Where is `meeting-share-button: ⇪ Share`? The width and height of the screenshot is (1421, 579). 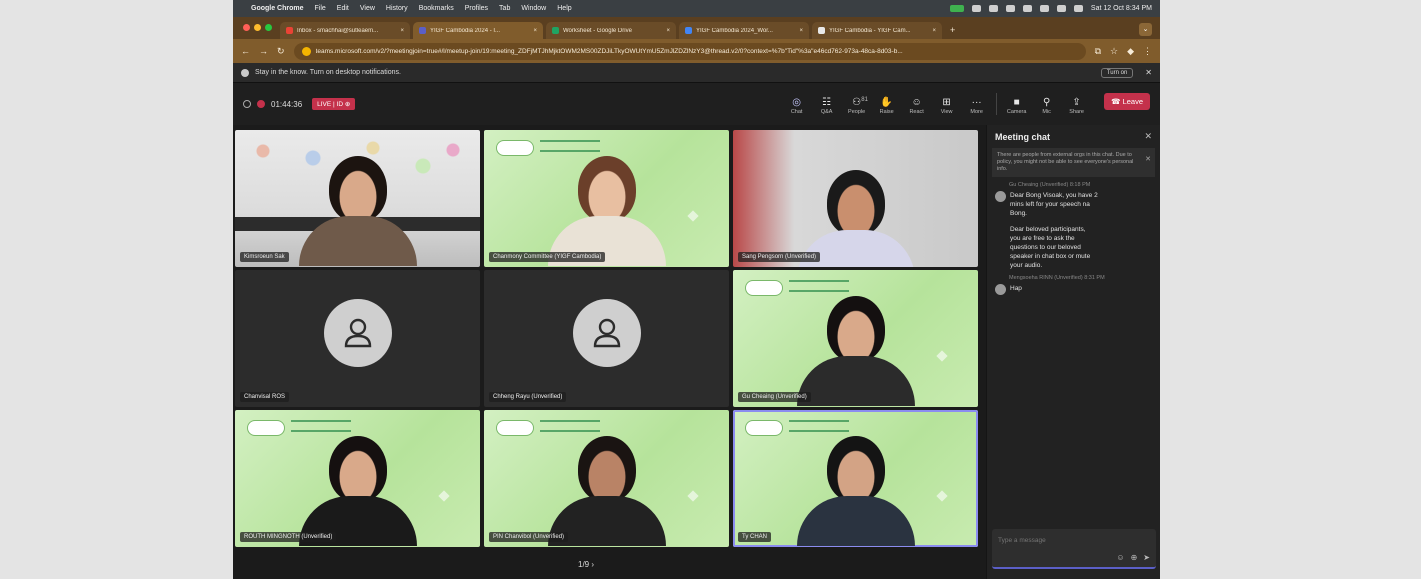
meeting-share-button: ⇪ Share is located at coordinates (1076, 105).